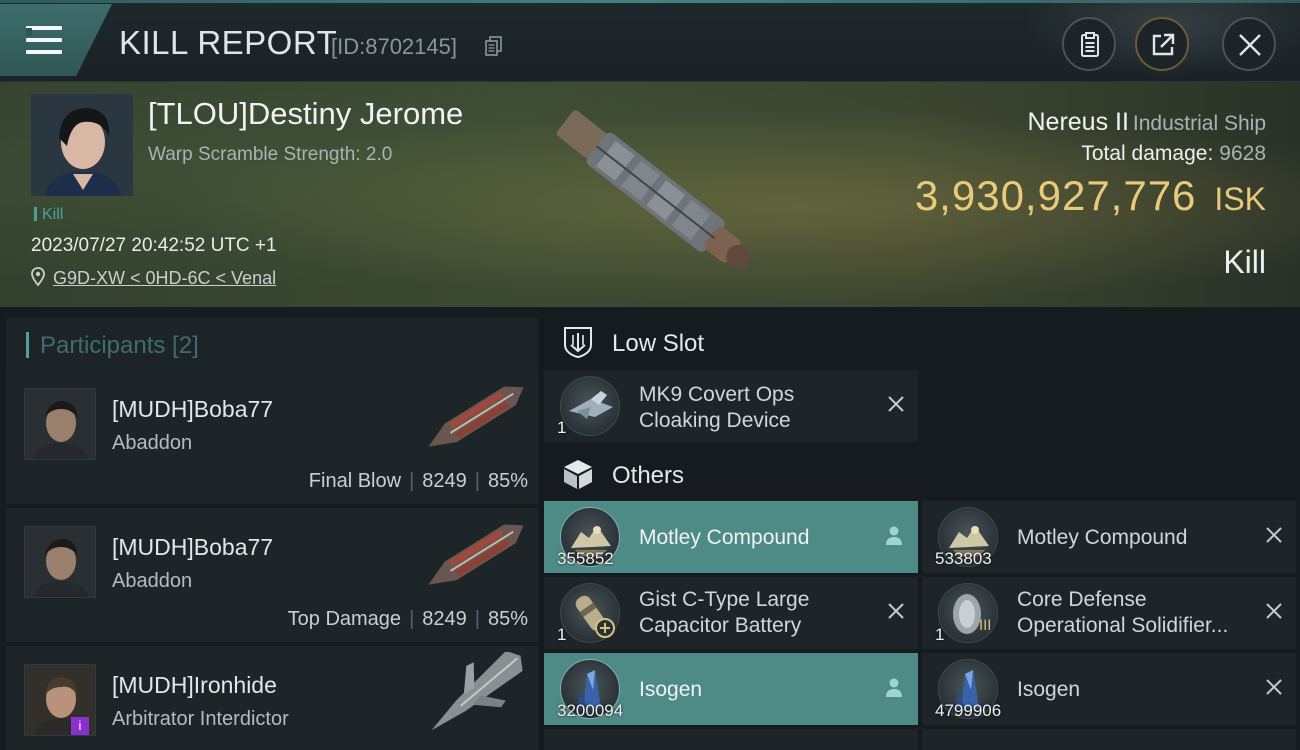 The image size is (1300, 750). What do you see at coordinates (922, 473) in the screenshot?
I see `others-header: Others` at bounding box center [922, 473].